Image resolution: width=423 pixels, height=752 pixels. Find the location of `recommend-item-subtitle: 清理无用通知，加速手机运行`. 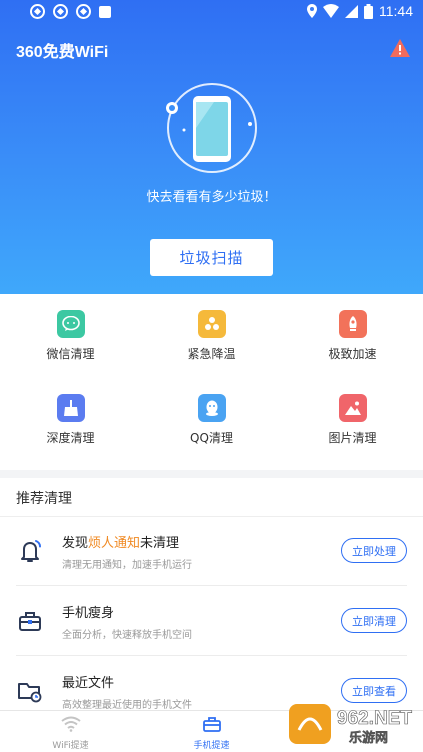

recommend-item-subtitle: 清理无用通知，加速手机运行 is located at coordinates (127, 565).